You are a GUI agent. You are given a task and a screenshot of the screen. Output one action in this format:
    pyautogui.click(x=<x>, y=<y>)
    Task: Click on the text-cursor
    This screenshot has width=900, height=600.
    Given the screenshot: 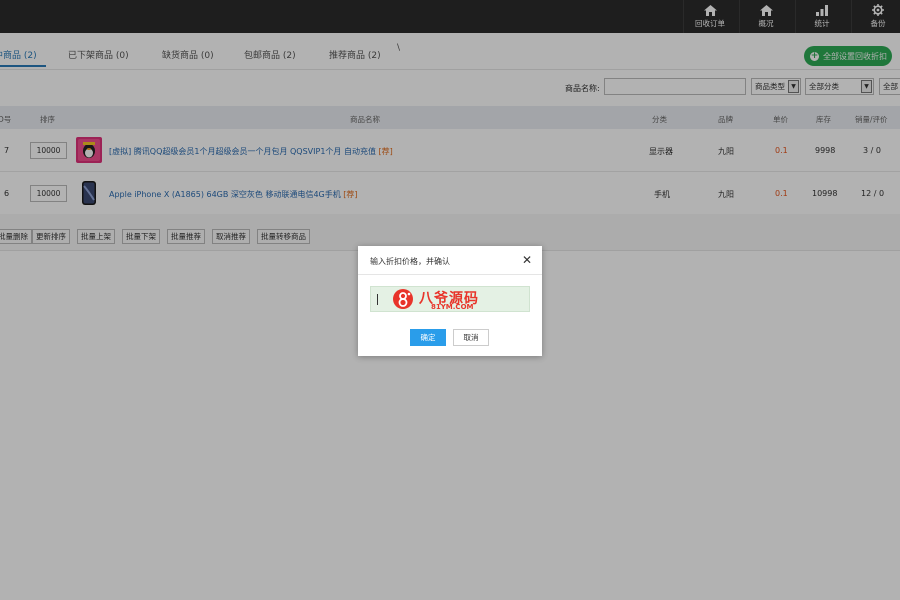 What is the action you would take?
    pyautogui.click(x=377, y=299)
    